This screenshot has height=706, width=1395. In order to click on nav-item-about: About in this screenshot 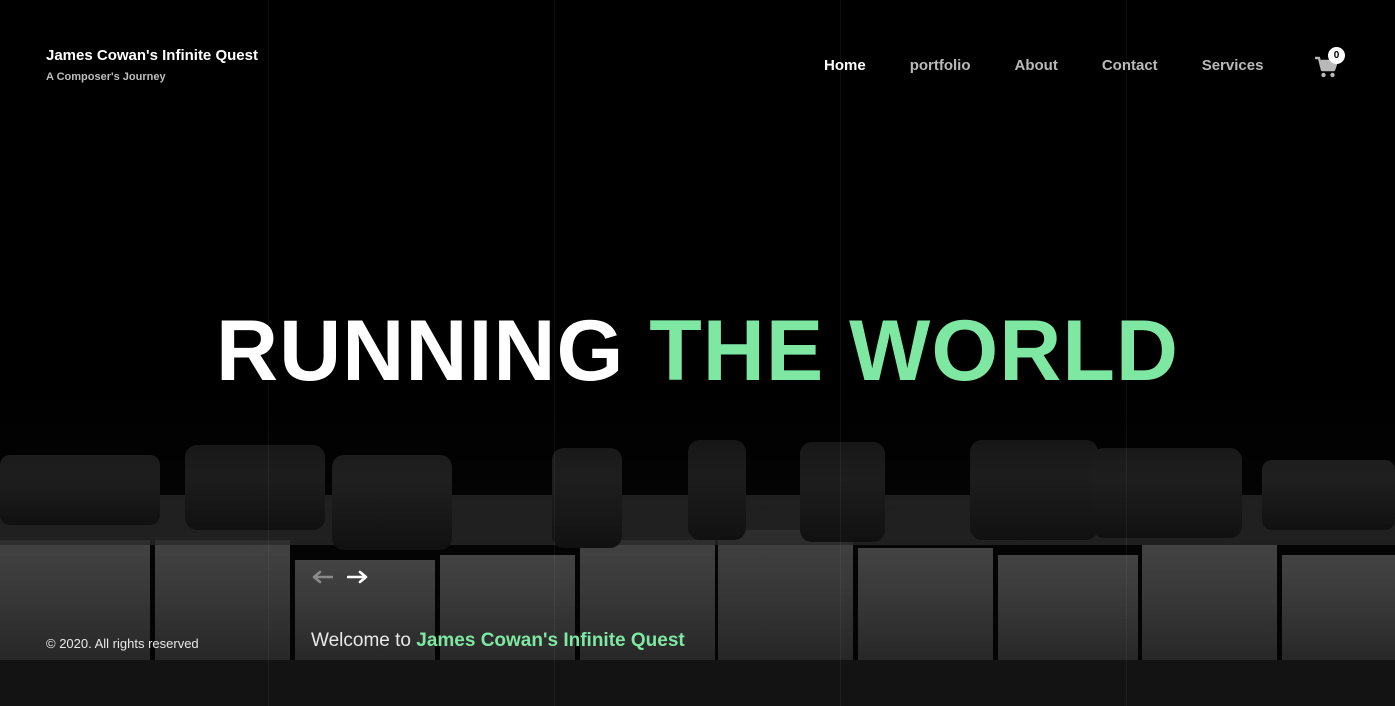, I will do `click(1036, 66)`.